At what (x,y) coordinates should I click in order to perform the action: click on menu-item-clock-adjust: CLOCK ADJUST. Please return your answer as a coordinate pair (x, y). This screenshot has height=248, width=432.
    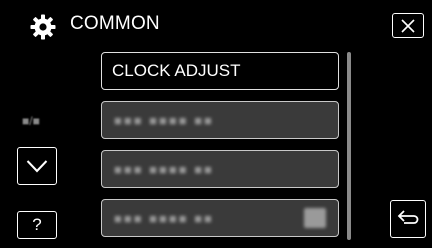
    Looking at the image, I should click on (220, 71).